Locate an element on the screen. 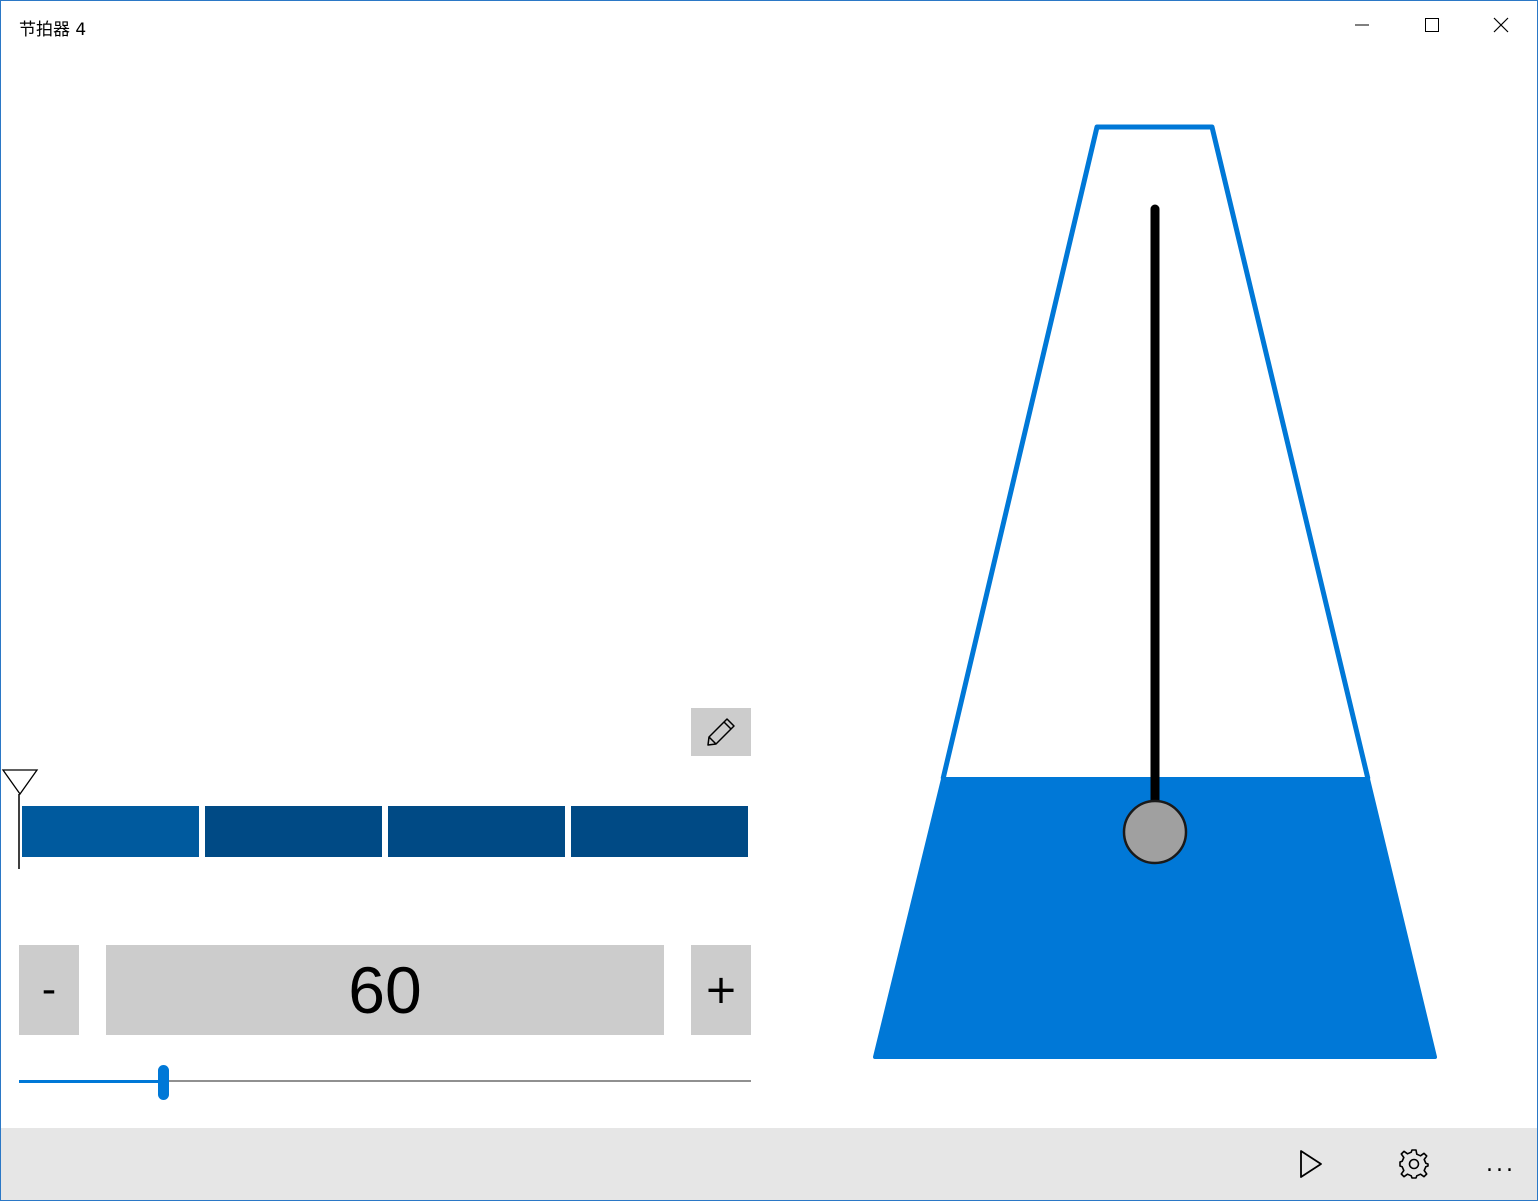 The image size is (1538, 1201). close-button is located at coordinates (1501, 25).